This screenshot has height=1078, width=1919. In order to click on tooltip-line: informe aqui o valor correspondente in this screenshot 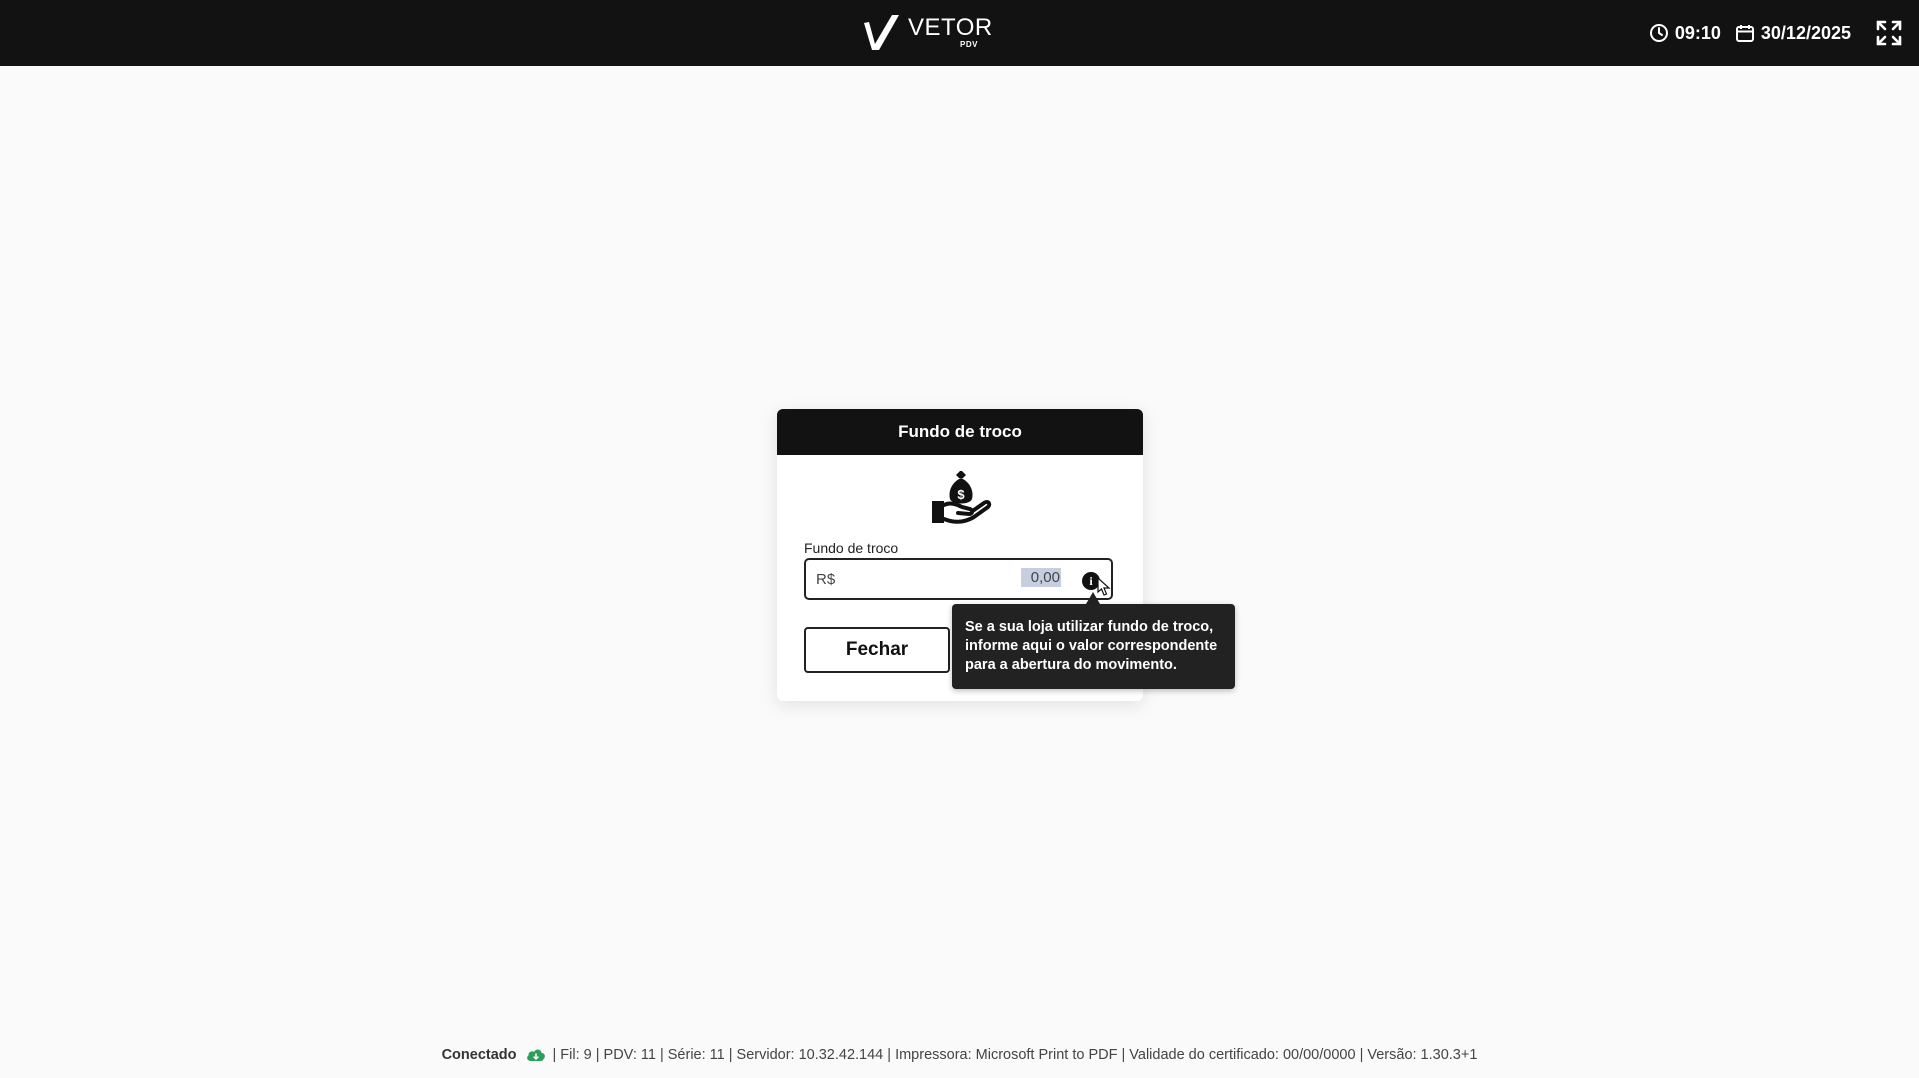, I will do `click(1091, 646)`.